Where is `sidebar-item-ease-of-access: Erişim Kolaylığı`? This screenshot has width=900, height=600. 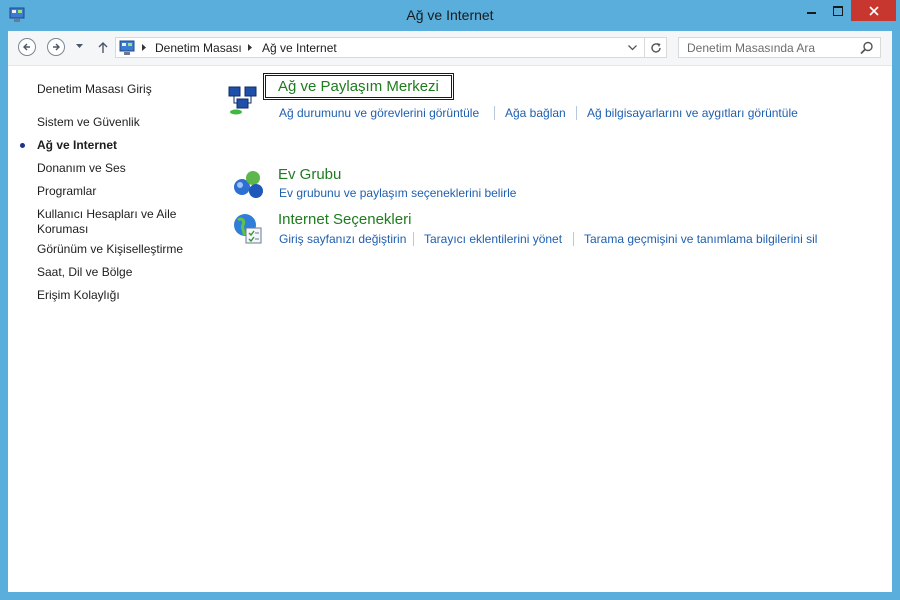
sidebar-item-ease-of-access: Erişim Kolaylığı is located at coordinates (112, 295).